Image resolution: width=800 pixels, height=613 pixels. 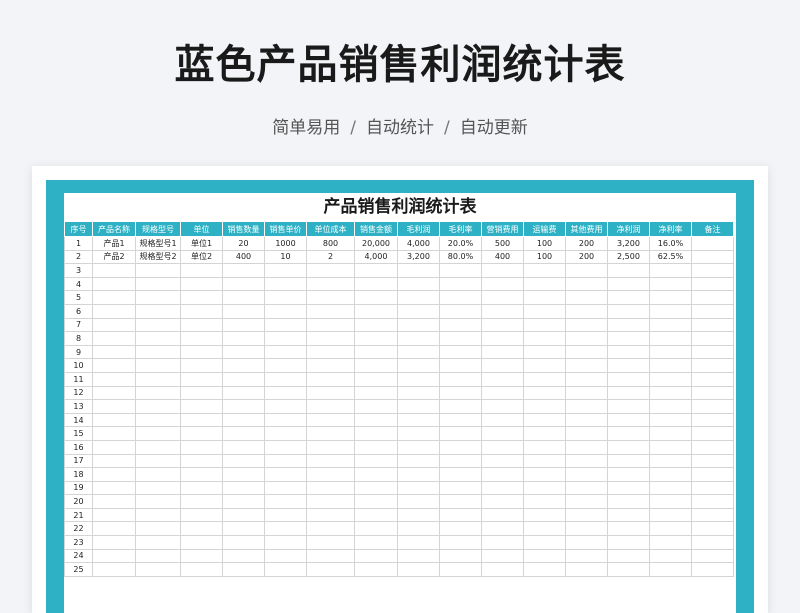 I want to click on table-cell: 20, so click(x=78, y=501).